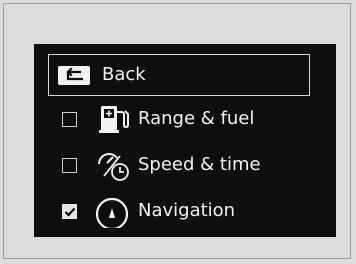  I want to click on menu-item-label: Navigation, so click(187, 210).